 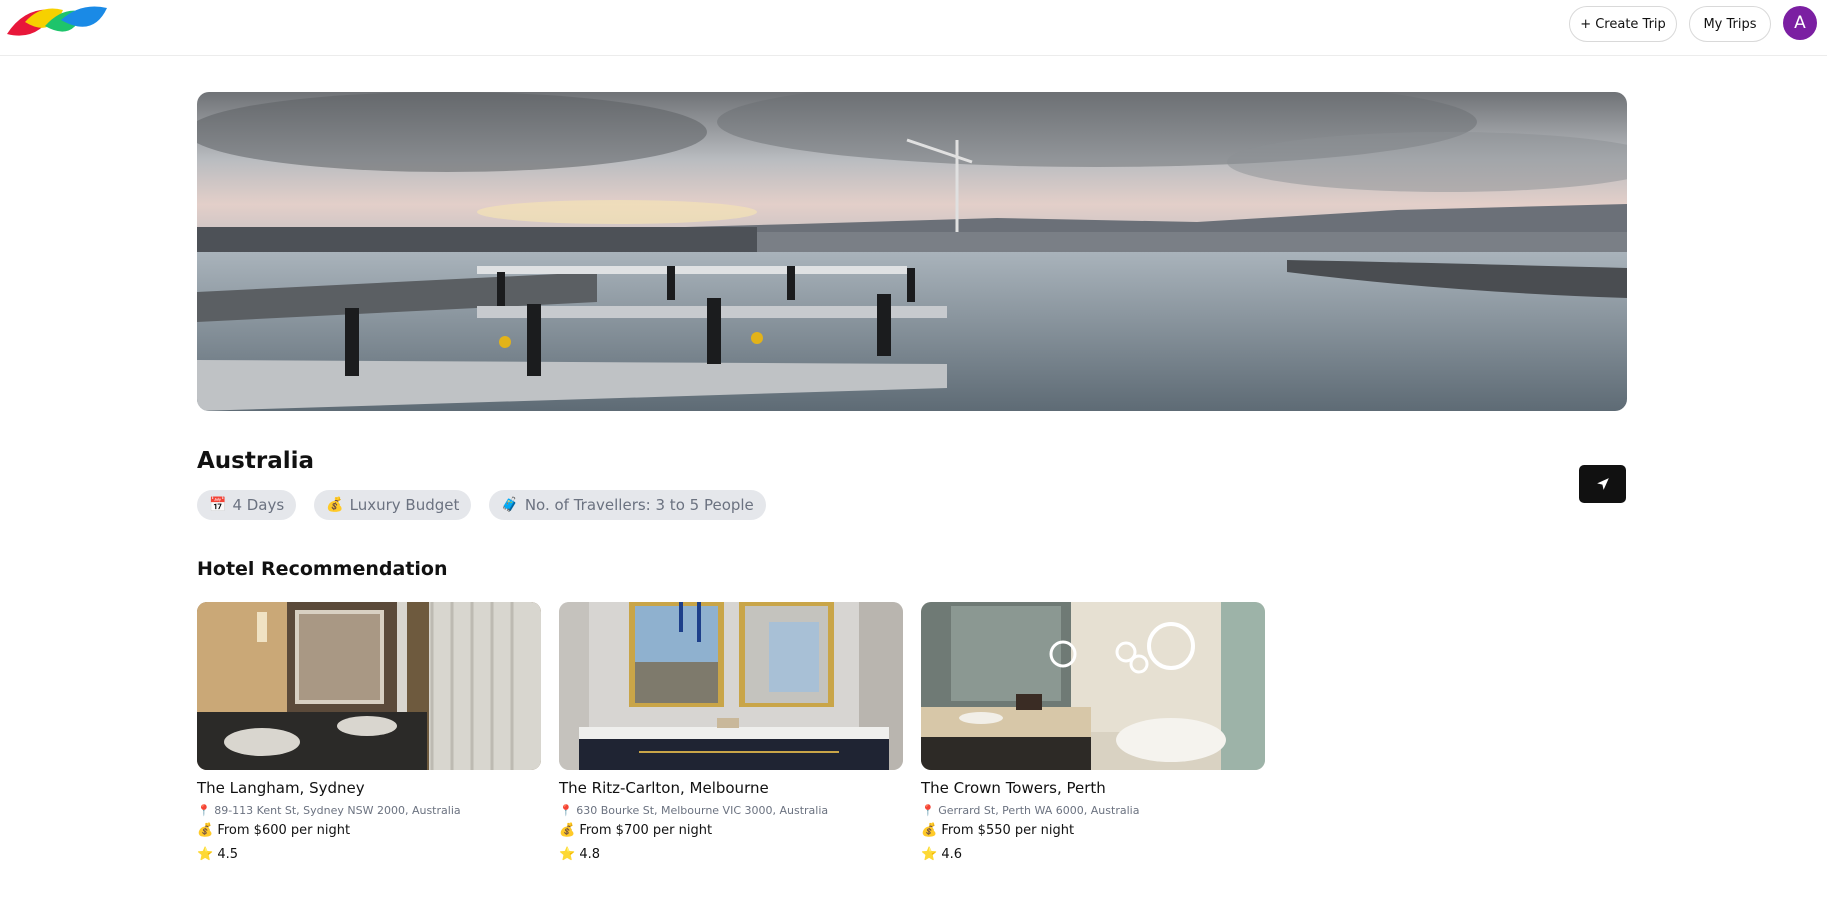 I want to click on hotel-rating: ⭐ 4.5, so click(x=369, y=854).